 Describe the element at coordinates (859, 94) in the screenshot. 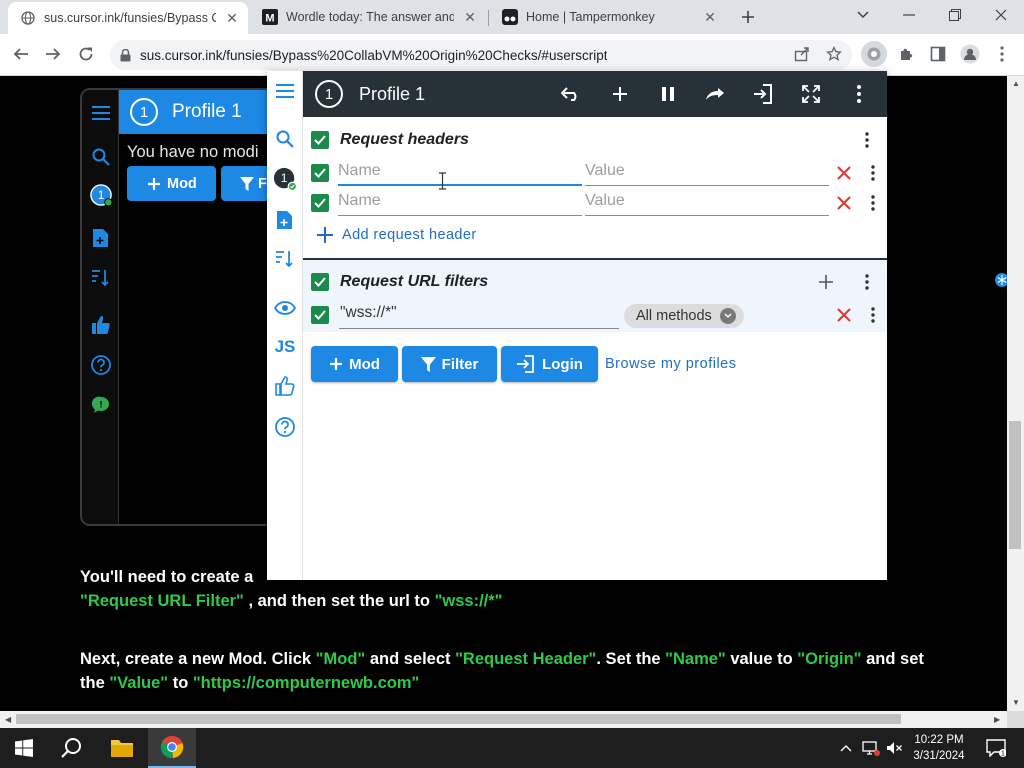

I see `more-options-icon` at that location.